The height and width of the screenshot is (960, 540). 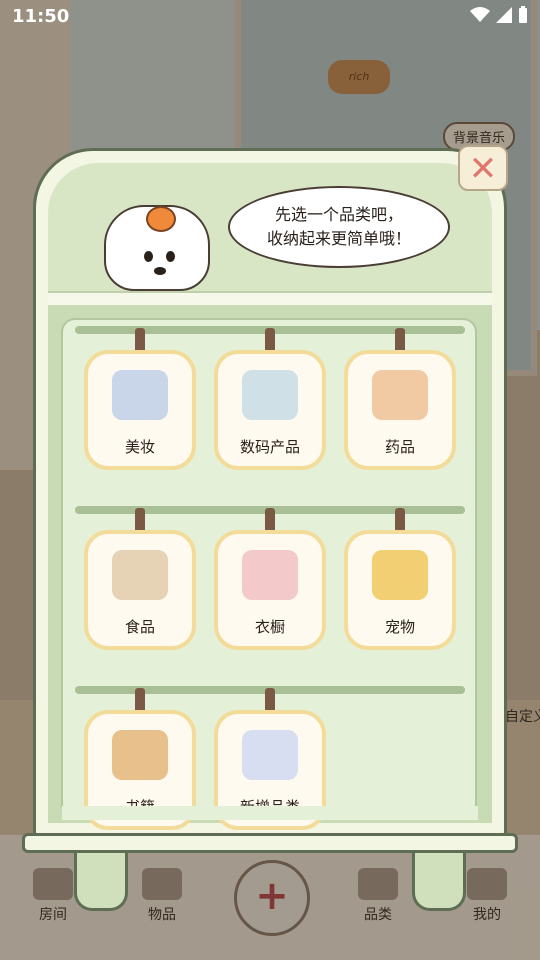 What do you see at coordinates (338, 214) in the screenshot?
I see `speech-line: 先选一个品类吧，` at bounding box center [338, 214].